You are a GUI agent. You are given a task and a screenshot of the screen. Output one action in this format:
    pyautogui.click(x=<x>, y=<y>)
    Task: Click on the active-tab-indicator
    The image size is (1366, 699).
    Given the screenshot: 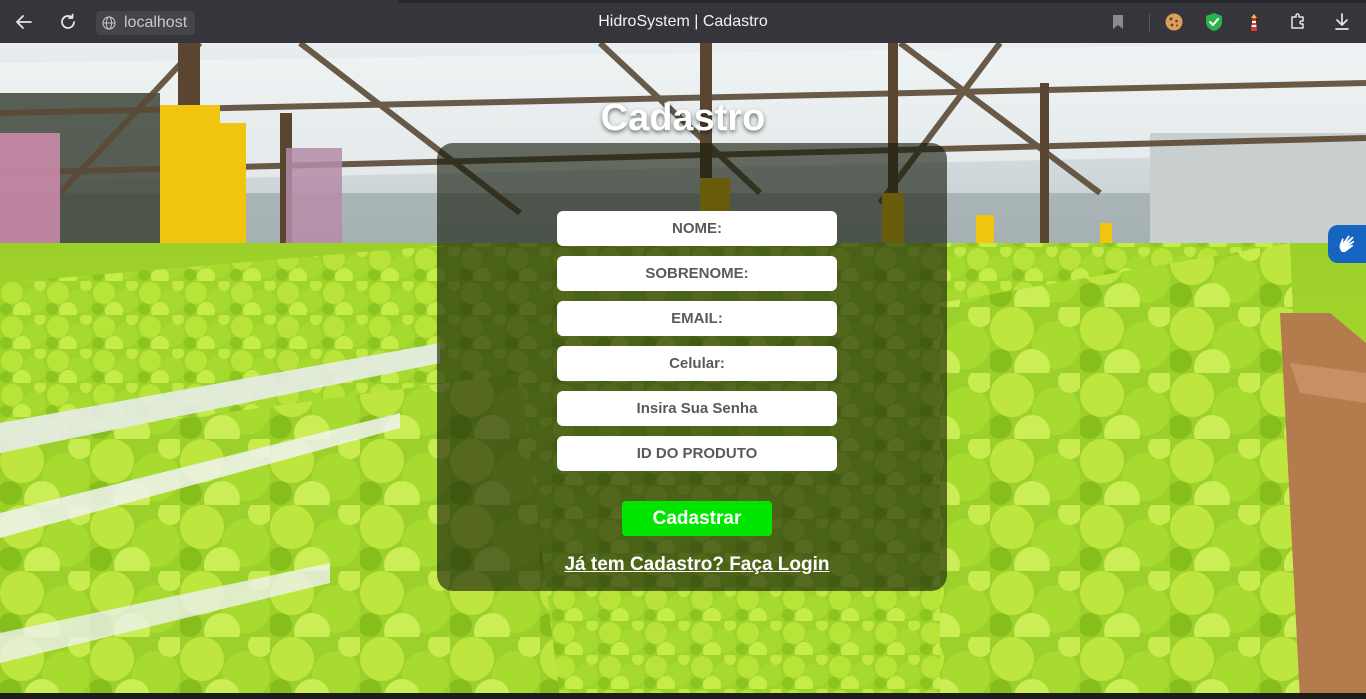 What is the action you would take?
    pyautogui.click(x=199, y=1)
    